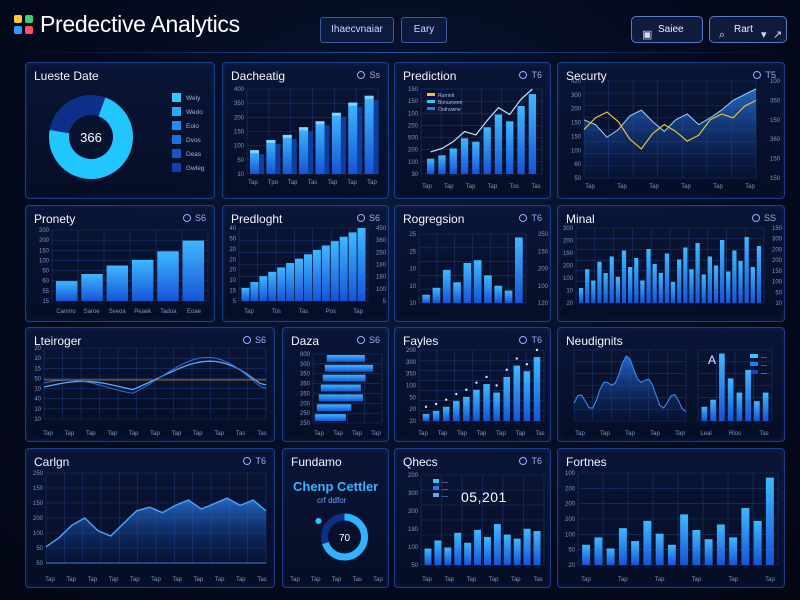 Image resolution: width=800 pixels, height=600 pixels. Describe the element at coordinates (494, 580) in the screenshot. I see `checks-x-tick: Tap` at that location.